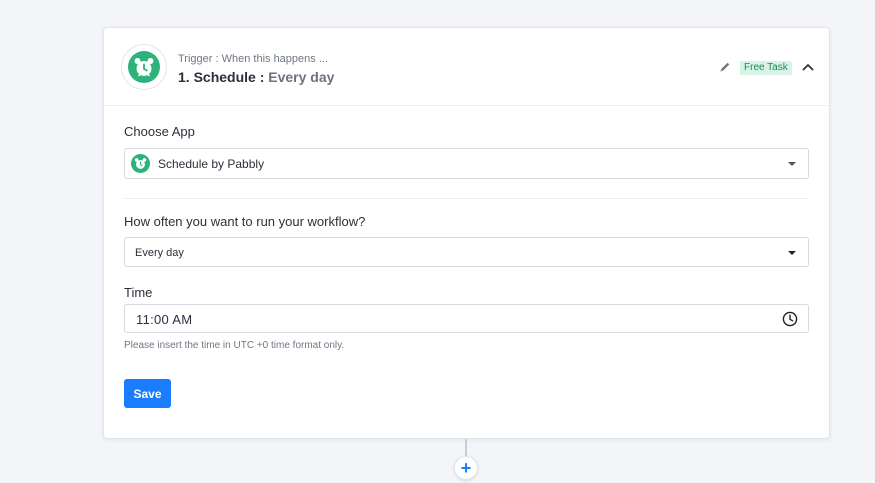  What do you see at coordinates (159, 253) in the screenshot?
I see `frequency-value: Every day` at bounding box center [159, 253].